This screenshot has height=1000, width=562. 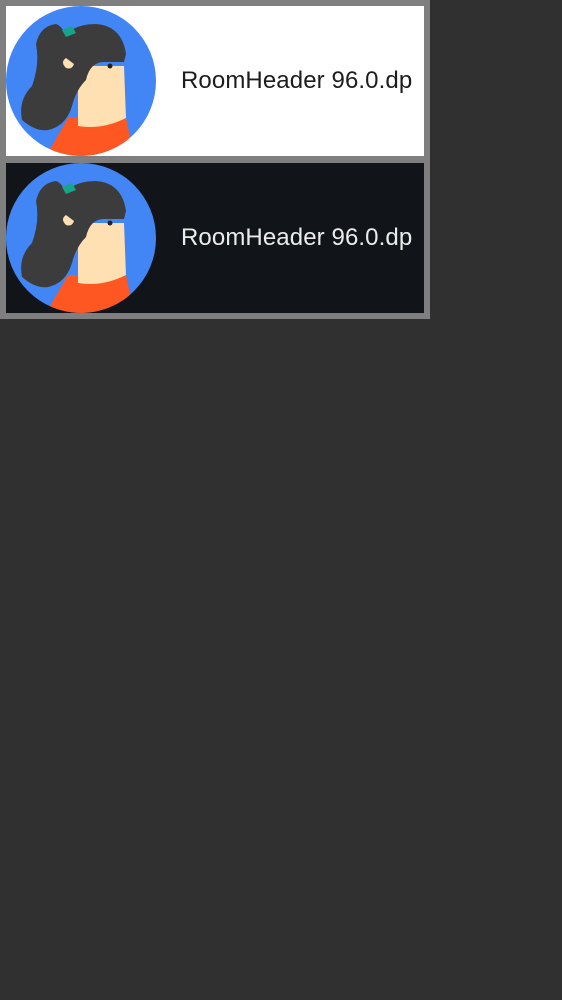 I want to click on room-header-dark: RoomHeader 96.0.dp, so click(x=215, y=238).